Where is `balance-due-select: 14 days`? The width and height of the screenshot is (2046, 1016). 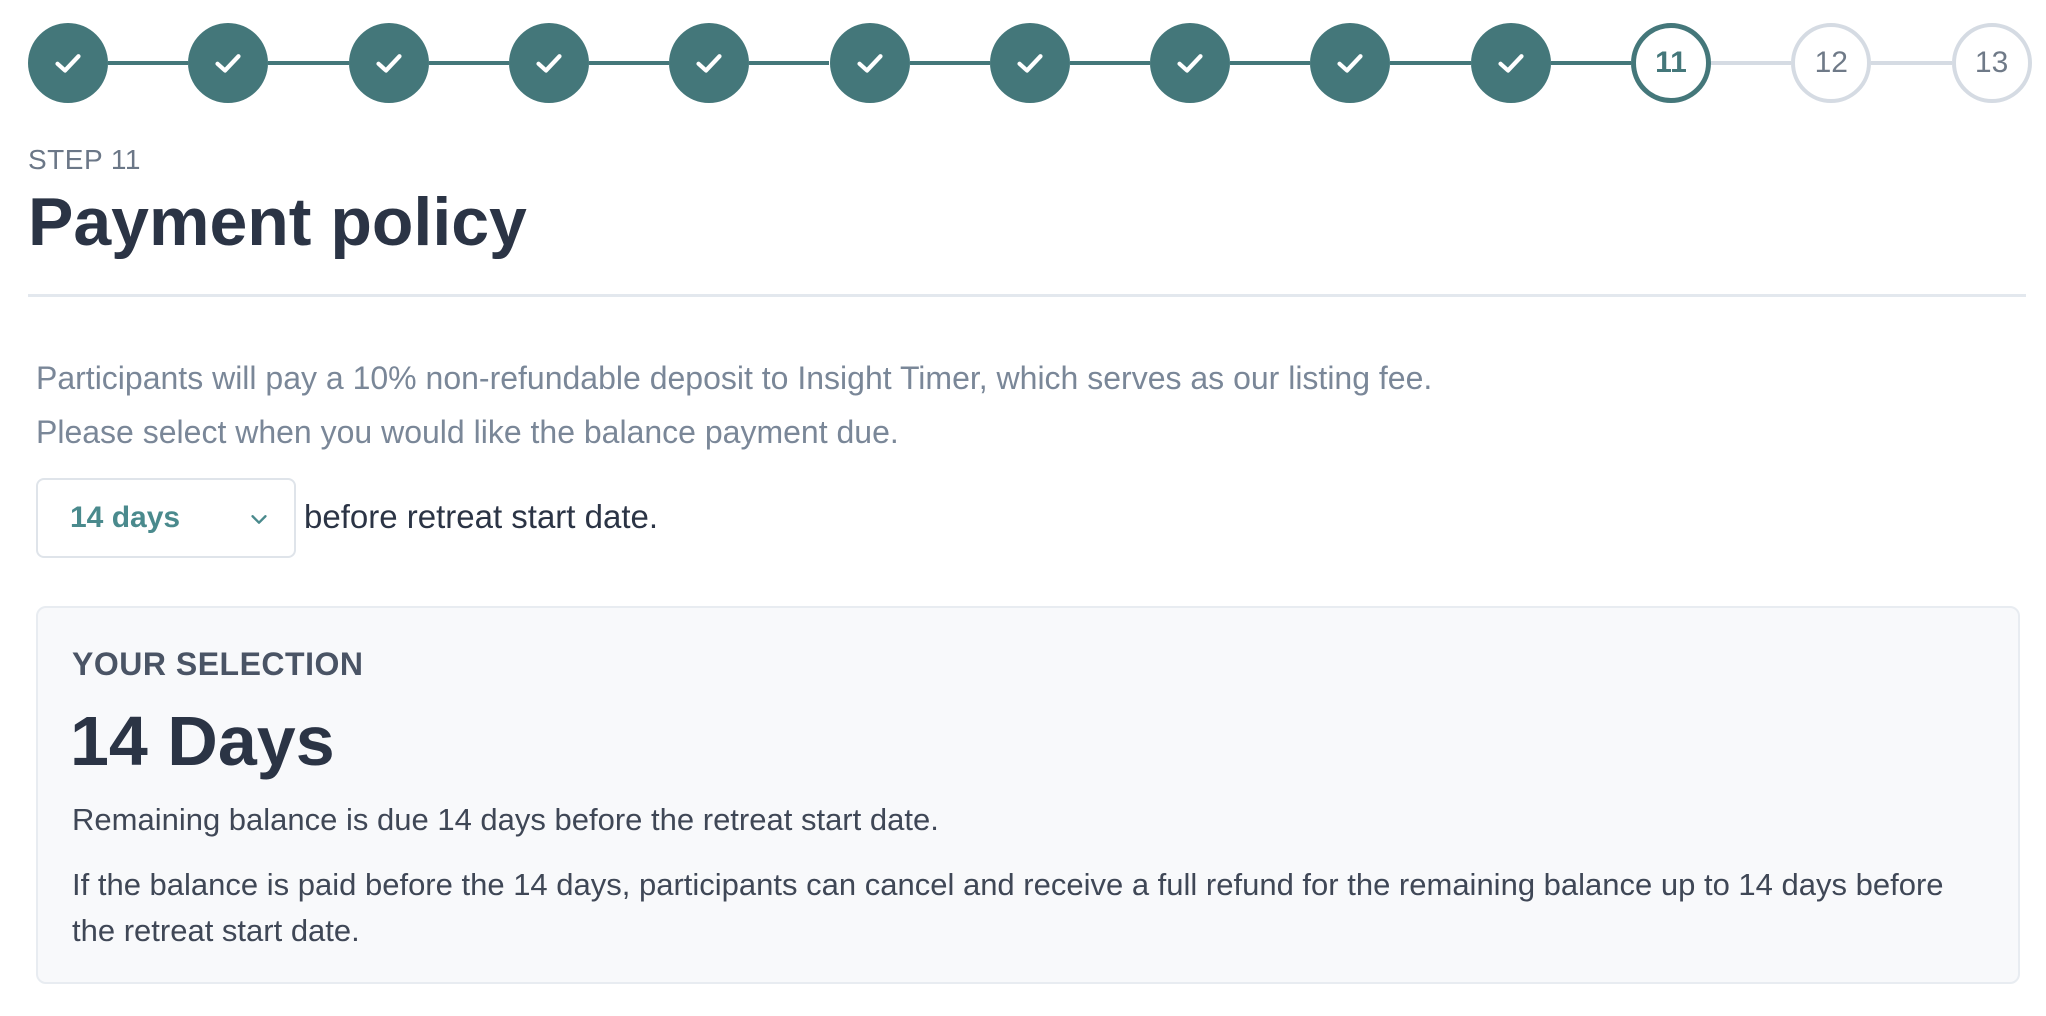
balance-due-select: 14 days is located at coordinates (166, 518).